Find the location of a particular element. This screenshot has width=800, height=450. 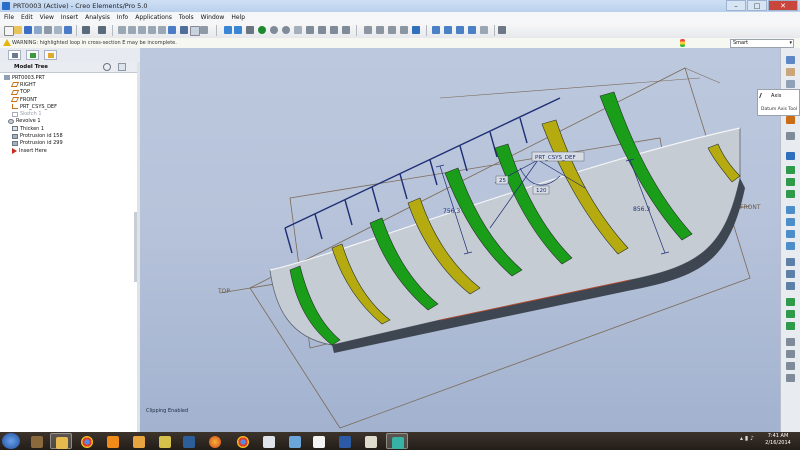

datum-planes-icon is located at coordinates (436, 30).